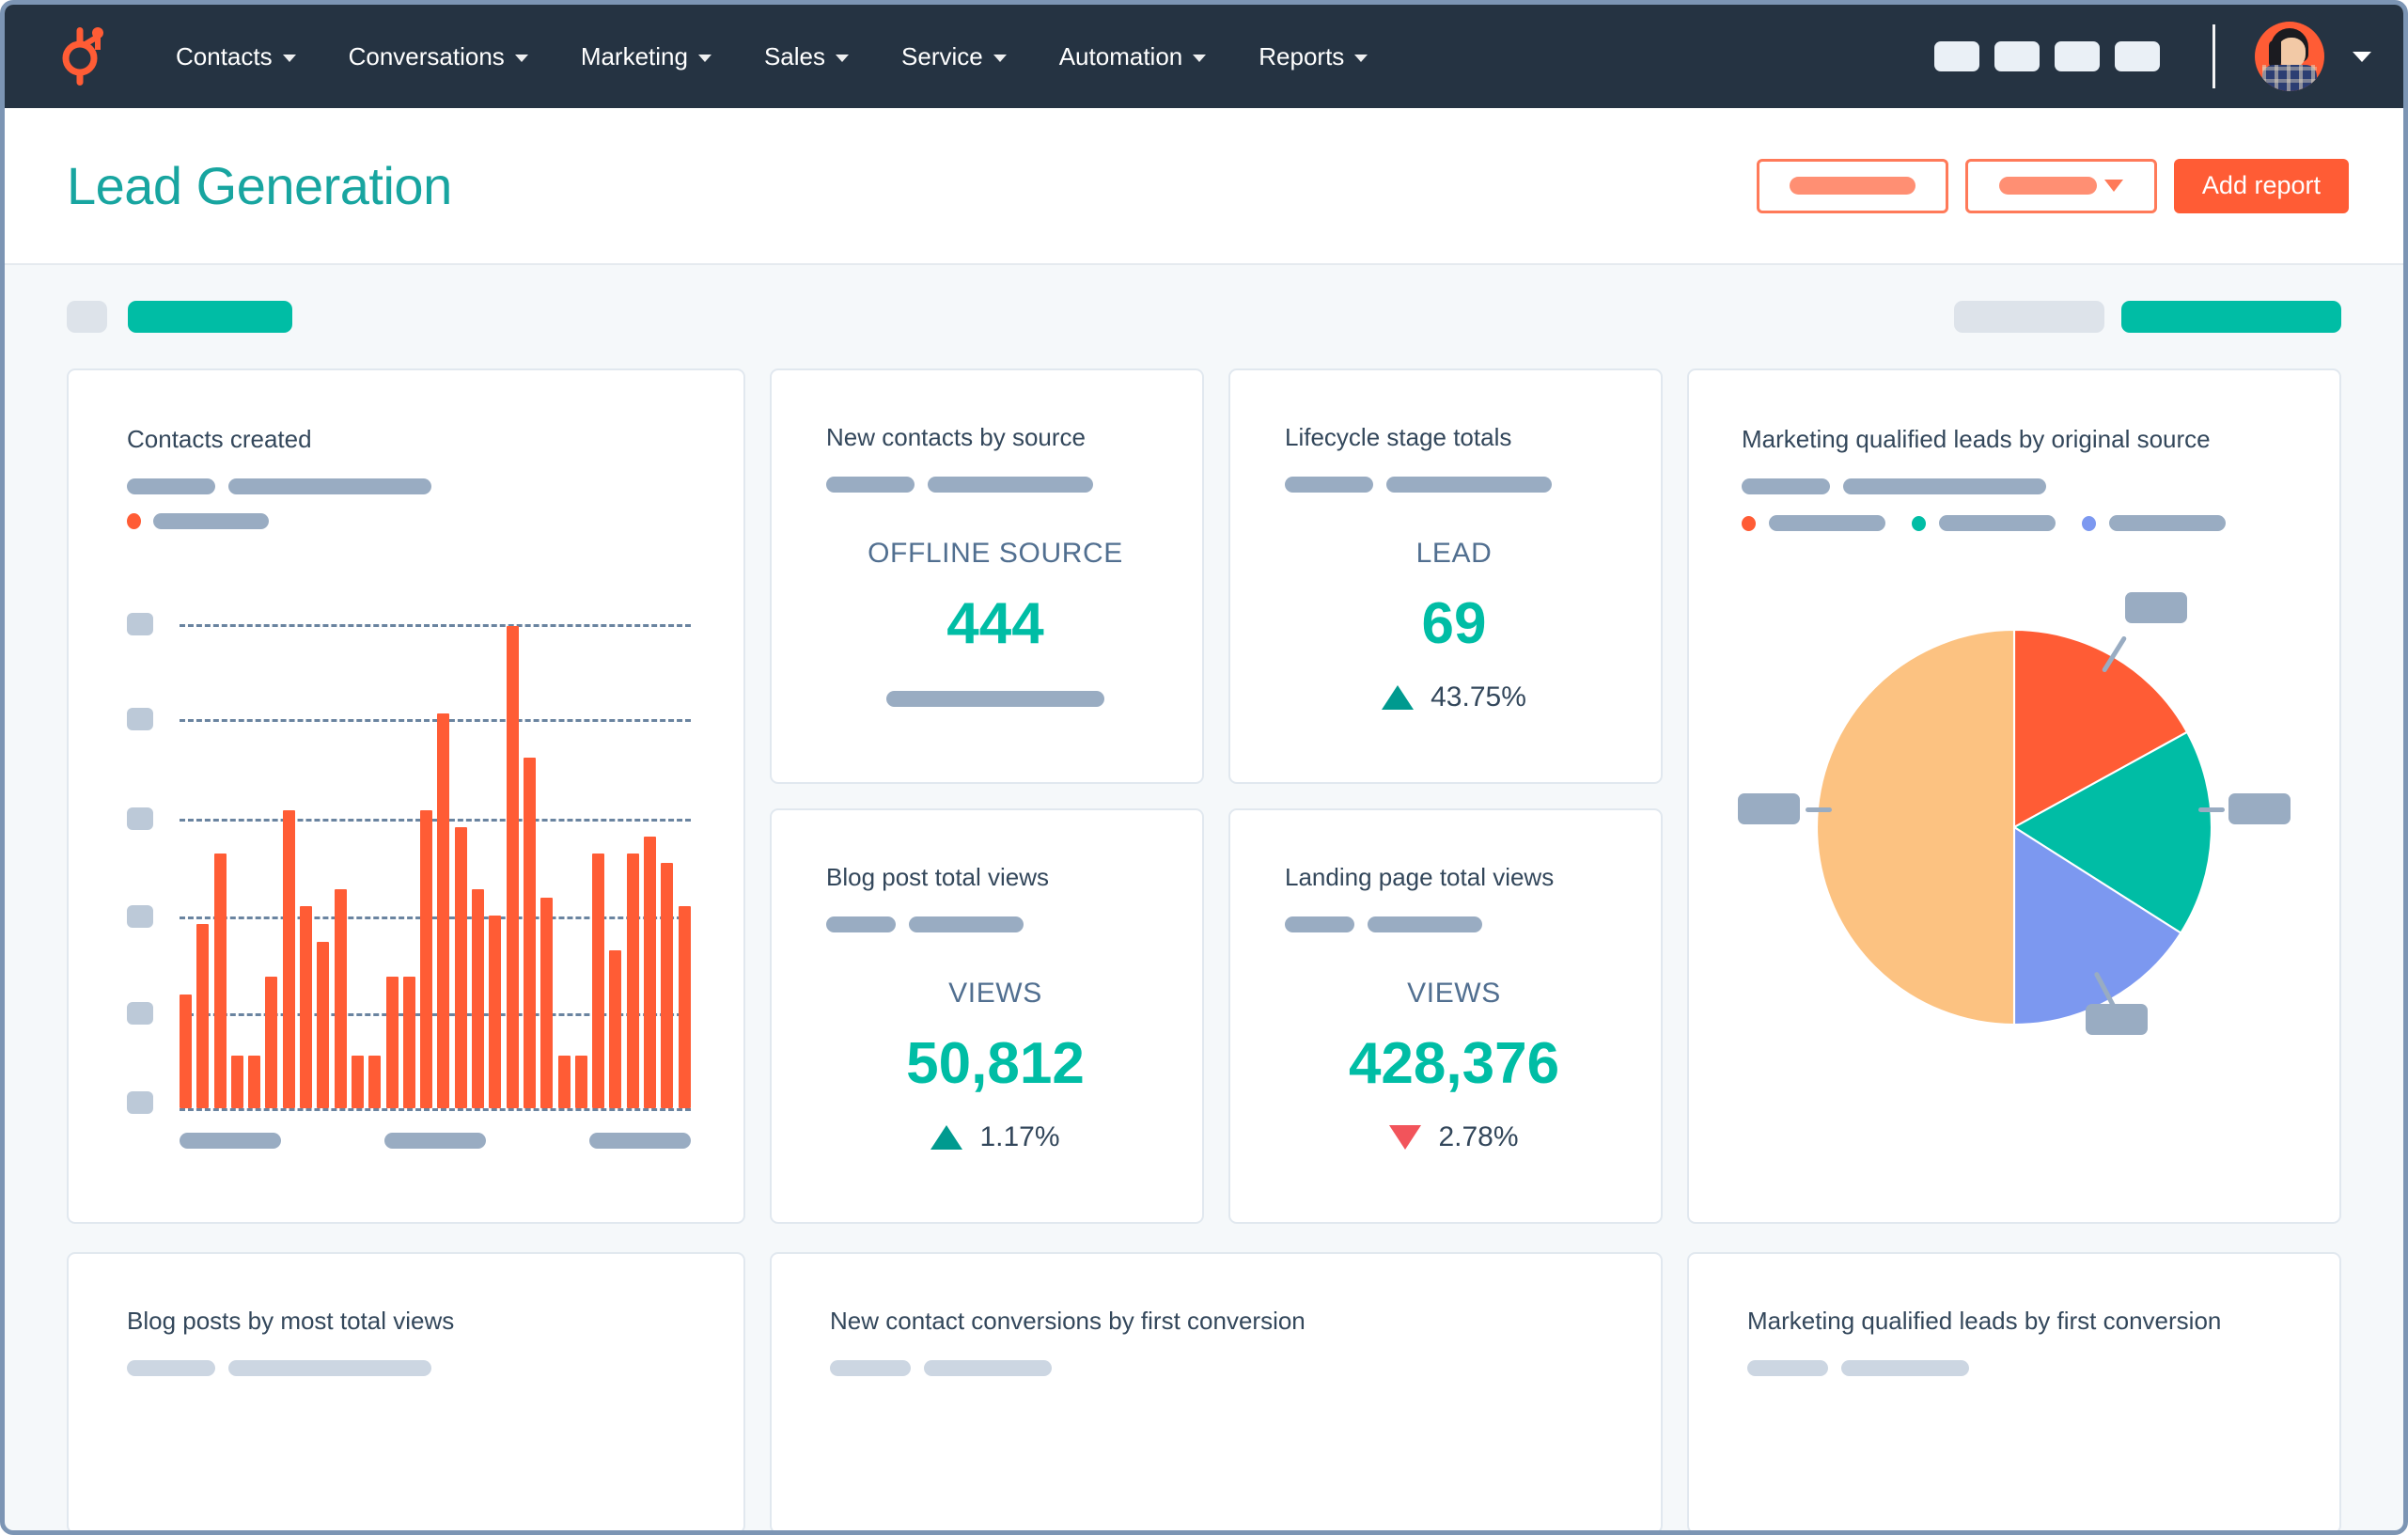  What do you see at coordinates (235, 57) in the screenshot?
I see `nav-item-contacts: Contacts` at bounding box center [235, 57].